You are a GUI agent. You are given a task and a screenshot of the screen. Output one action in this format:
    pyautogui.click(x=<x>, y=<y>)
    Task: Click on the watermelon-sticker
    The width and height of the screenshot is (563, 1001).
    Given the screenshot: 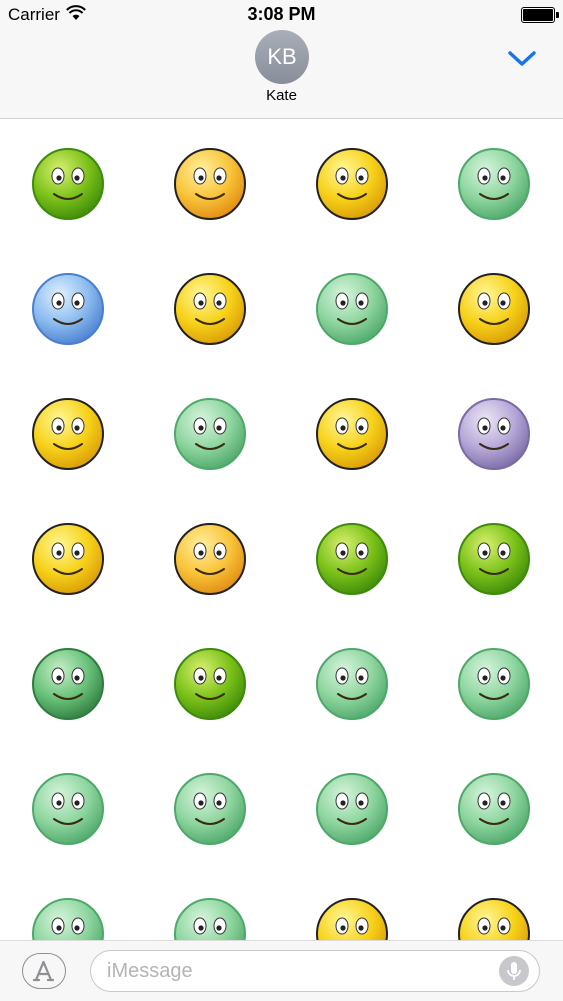 What is the action you would take?
    pyautogui.click(x=68, y=682)
    